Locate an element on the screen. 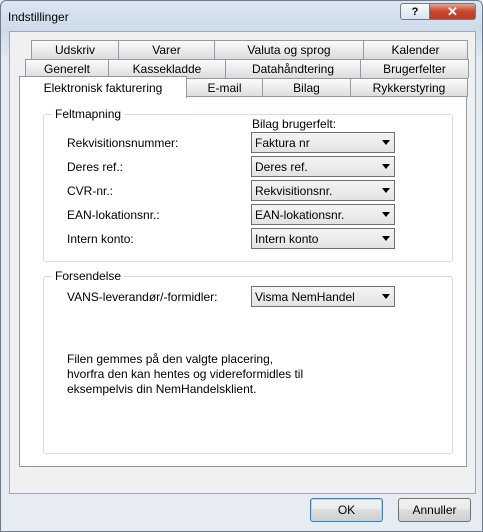 The image size is (483, 532). tab-datahaandtering: Datahåndtering is located at coordinates (293, 68).